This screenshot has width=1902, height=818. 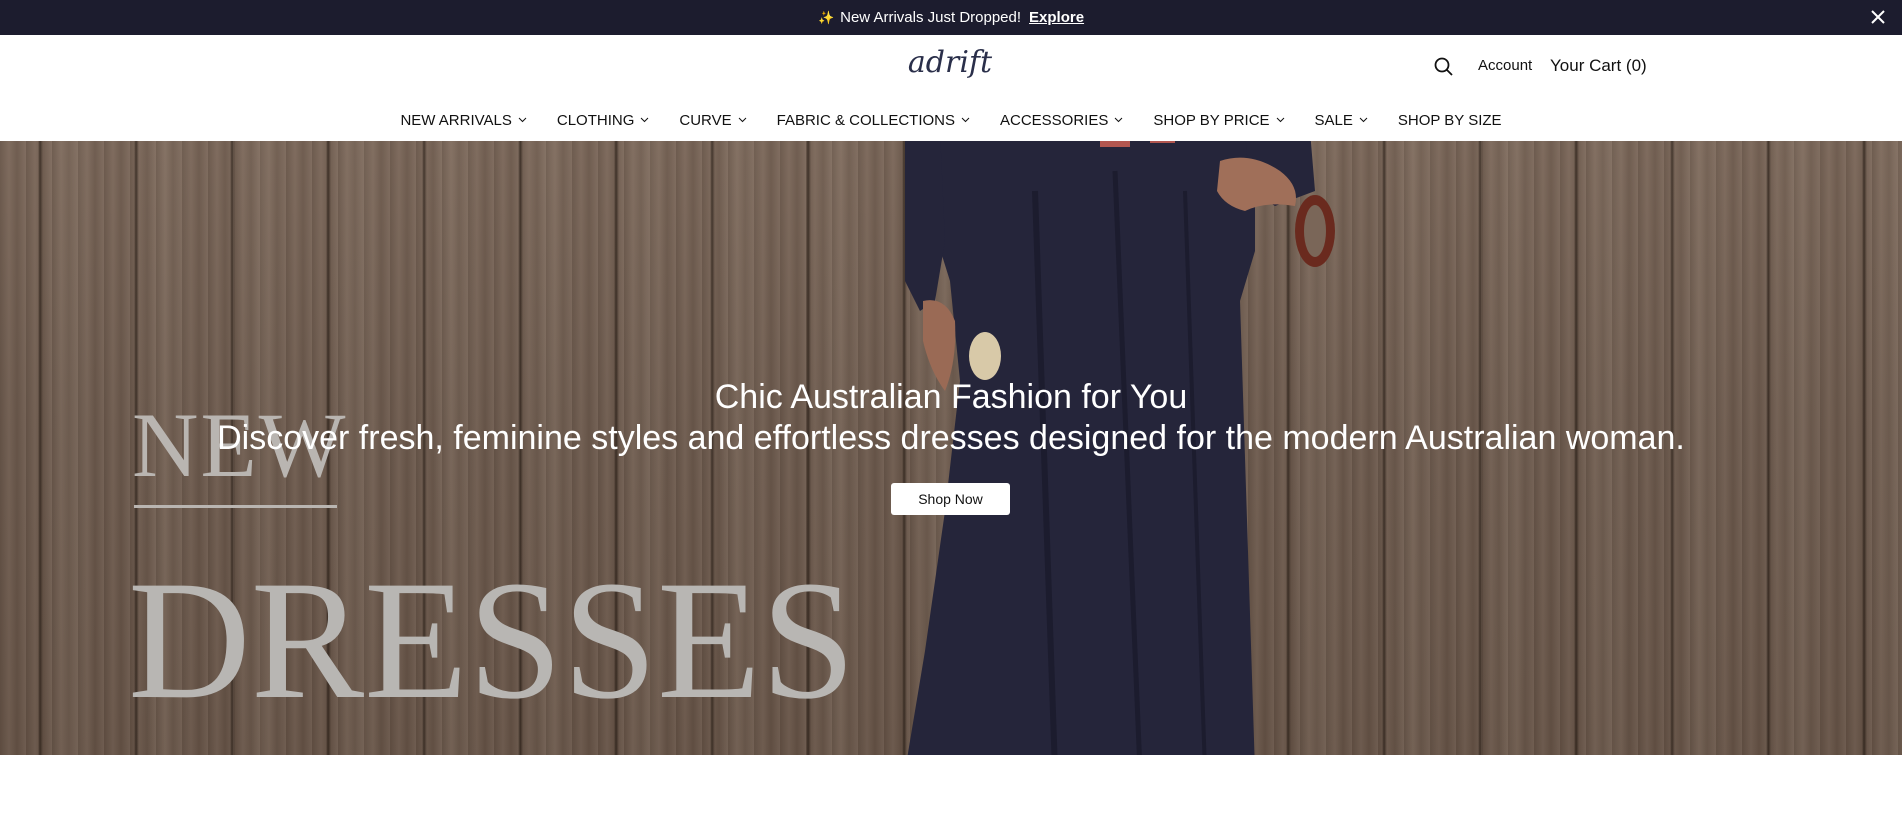 What do you see at coordinates (1505, 65) in the screenshot?
I see `account-link: Account` at bounding box center [1505, 65].